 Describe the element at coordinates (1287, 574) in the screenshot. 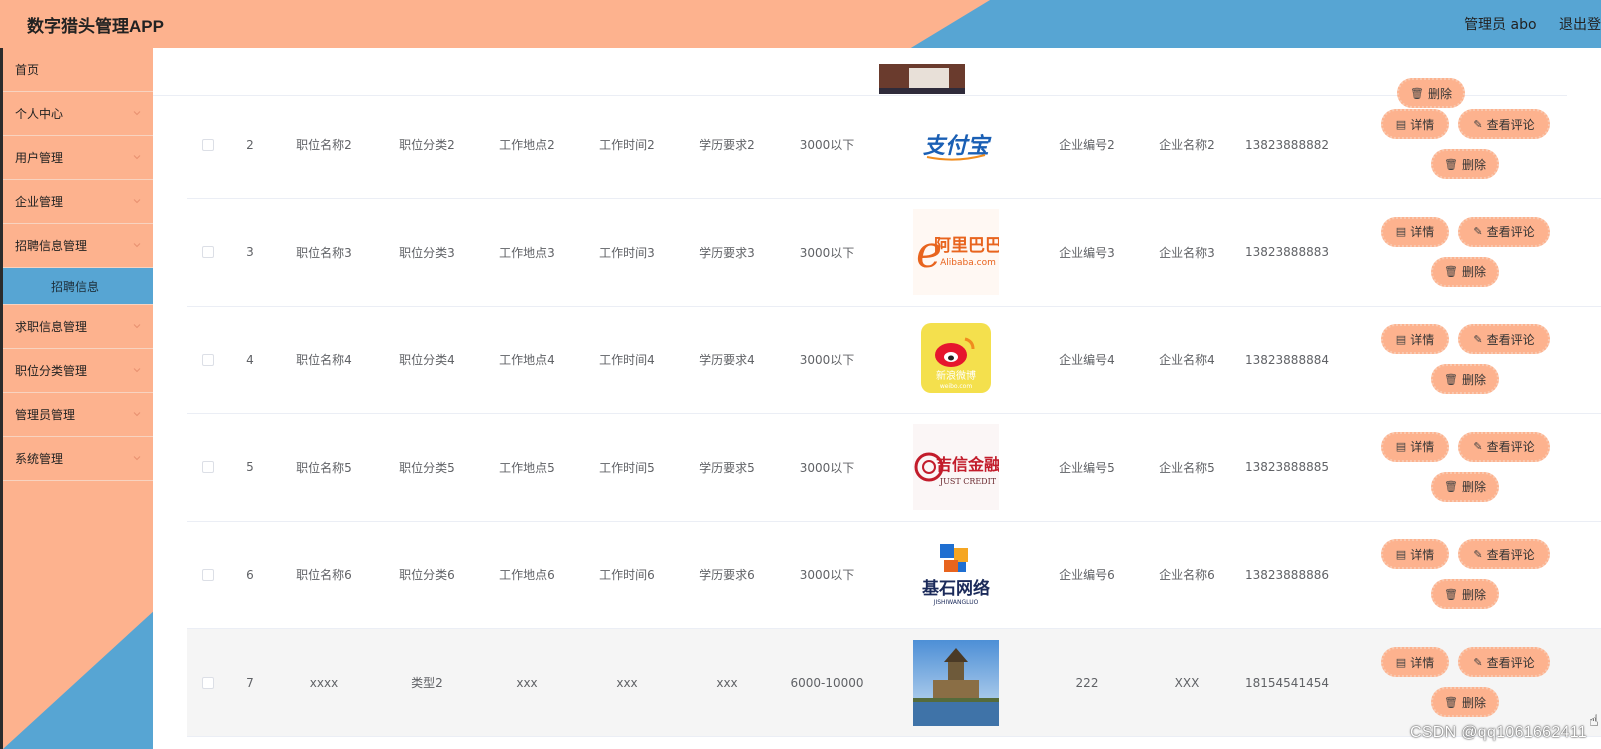

I see `cell-phone: 13823888886` at that location.